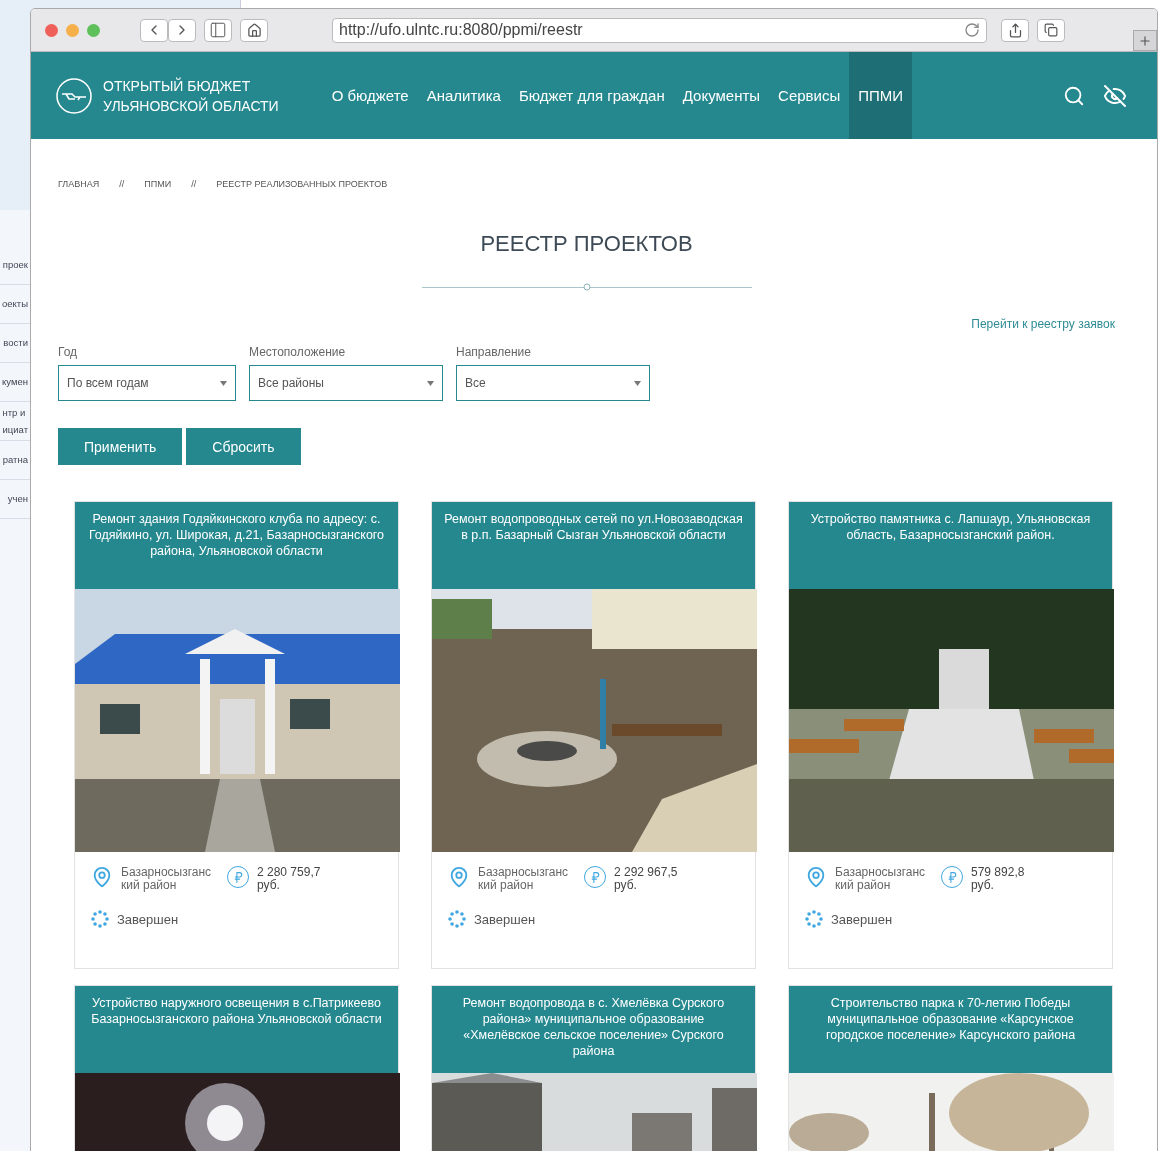 The width and height of the screenshot is (1166, 1151). What do you see at coordinates (950, 1029) in the screenshot?
I see `card-title: Строительство парка к 70-летию Победы муниципальное образование «Карсунское городское поселение» Карсунского района` at bounding box center [950, 1029].